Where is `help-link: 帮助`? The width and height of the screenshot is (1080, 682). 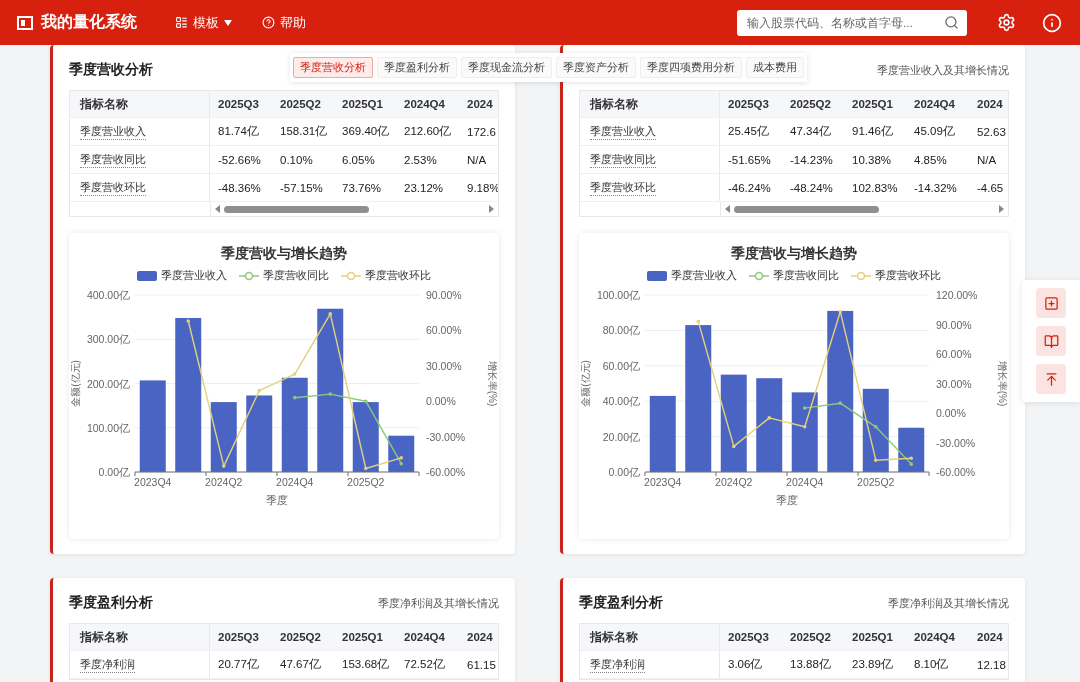 help-link: 帮助 is located at coordinates (284, 22).